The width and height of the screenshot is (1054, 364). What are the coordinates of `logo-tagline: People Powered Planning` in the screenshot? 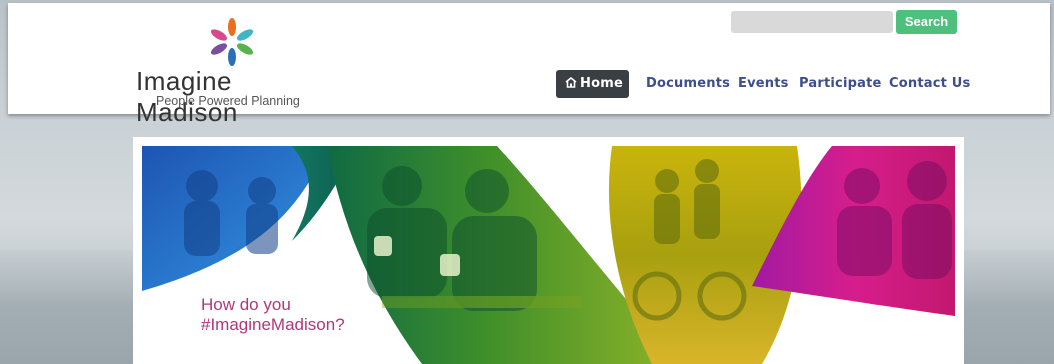 It's located at (228, 101).